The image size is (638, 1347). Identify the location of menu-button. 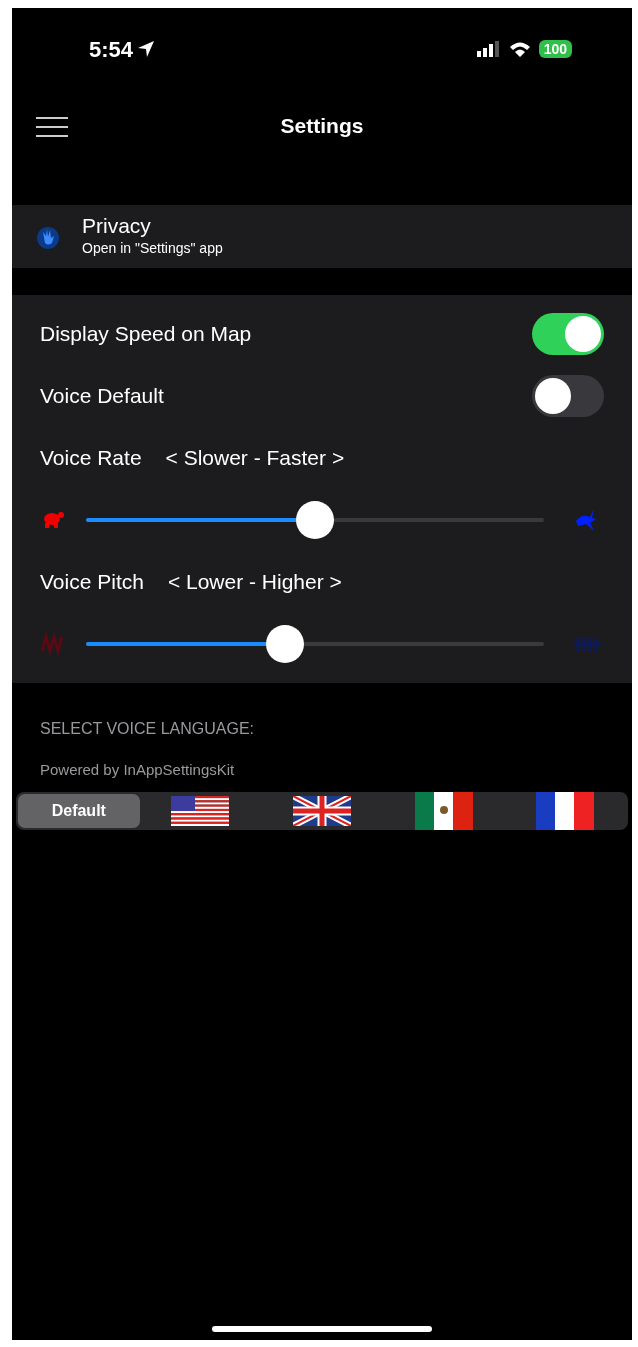
(52, 126).